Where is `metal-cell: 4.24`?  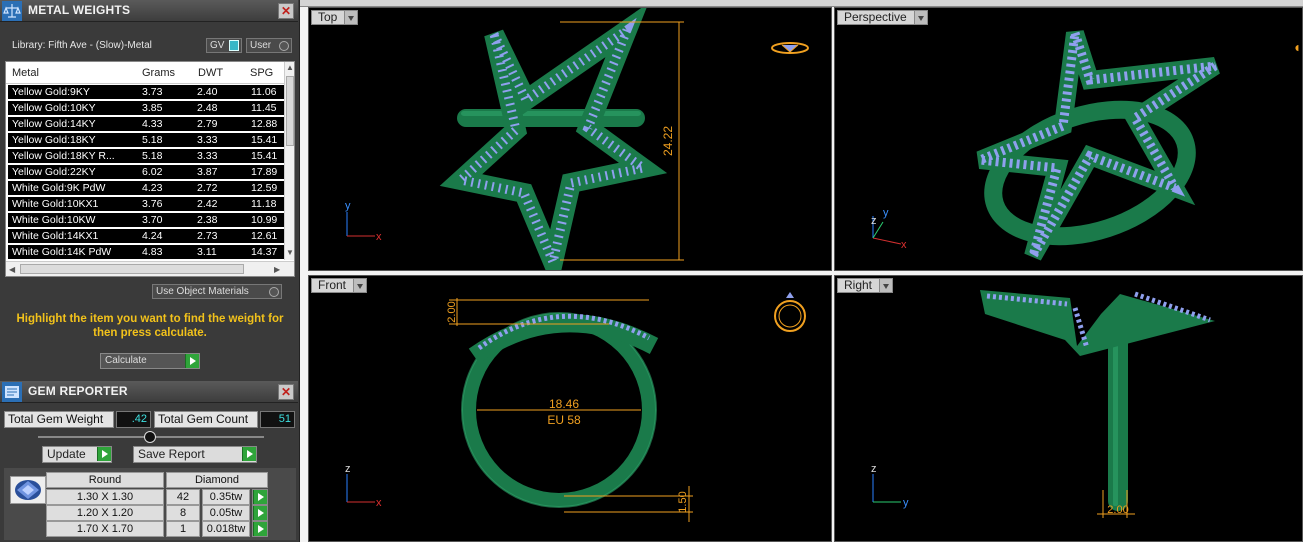 metal-cell: 4.24 is located at coordinates (152, 236).